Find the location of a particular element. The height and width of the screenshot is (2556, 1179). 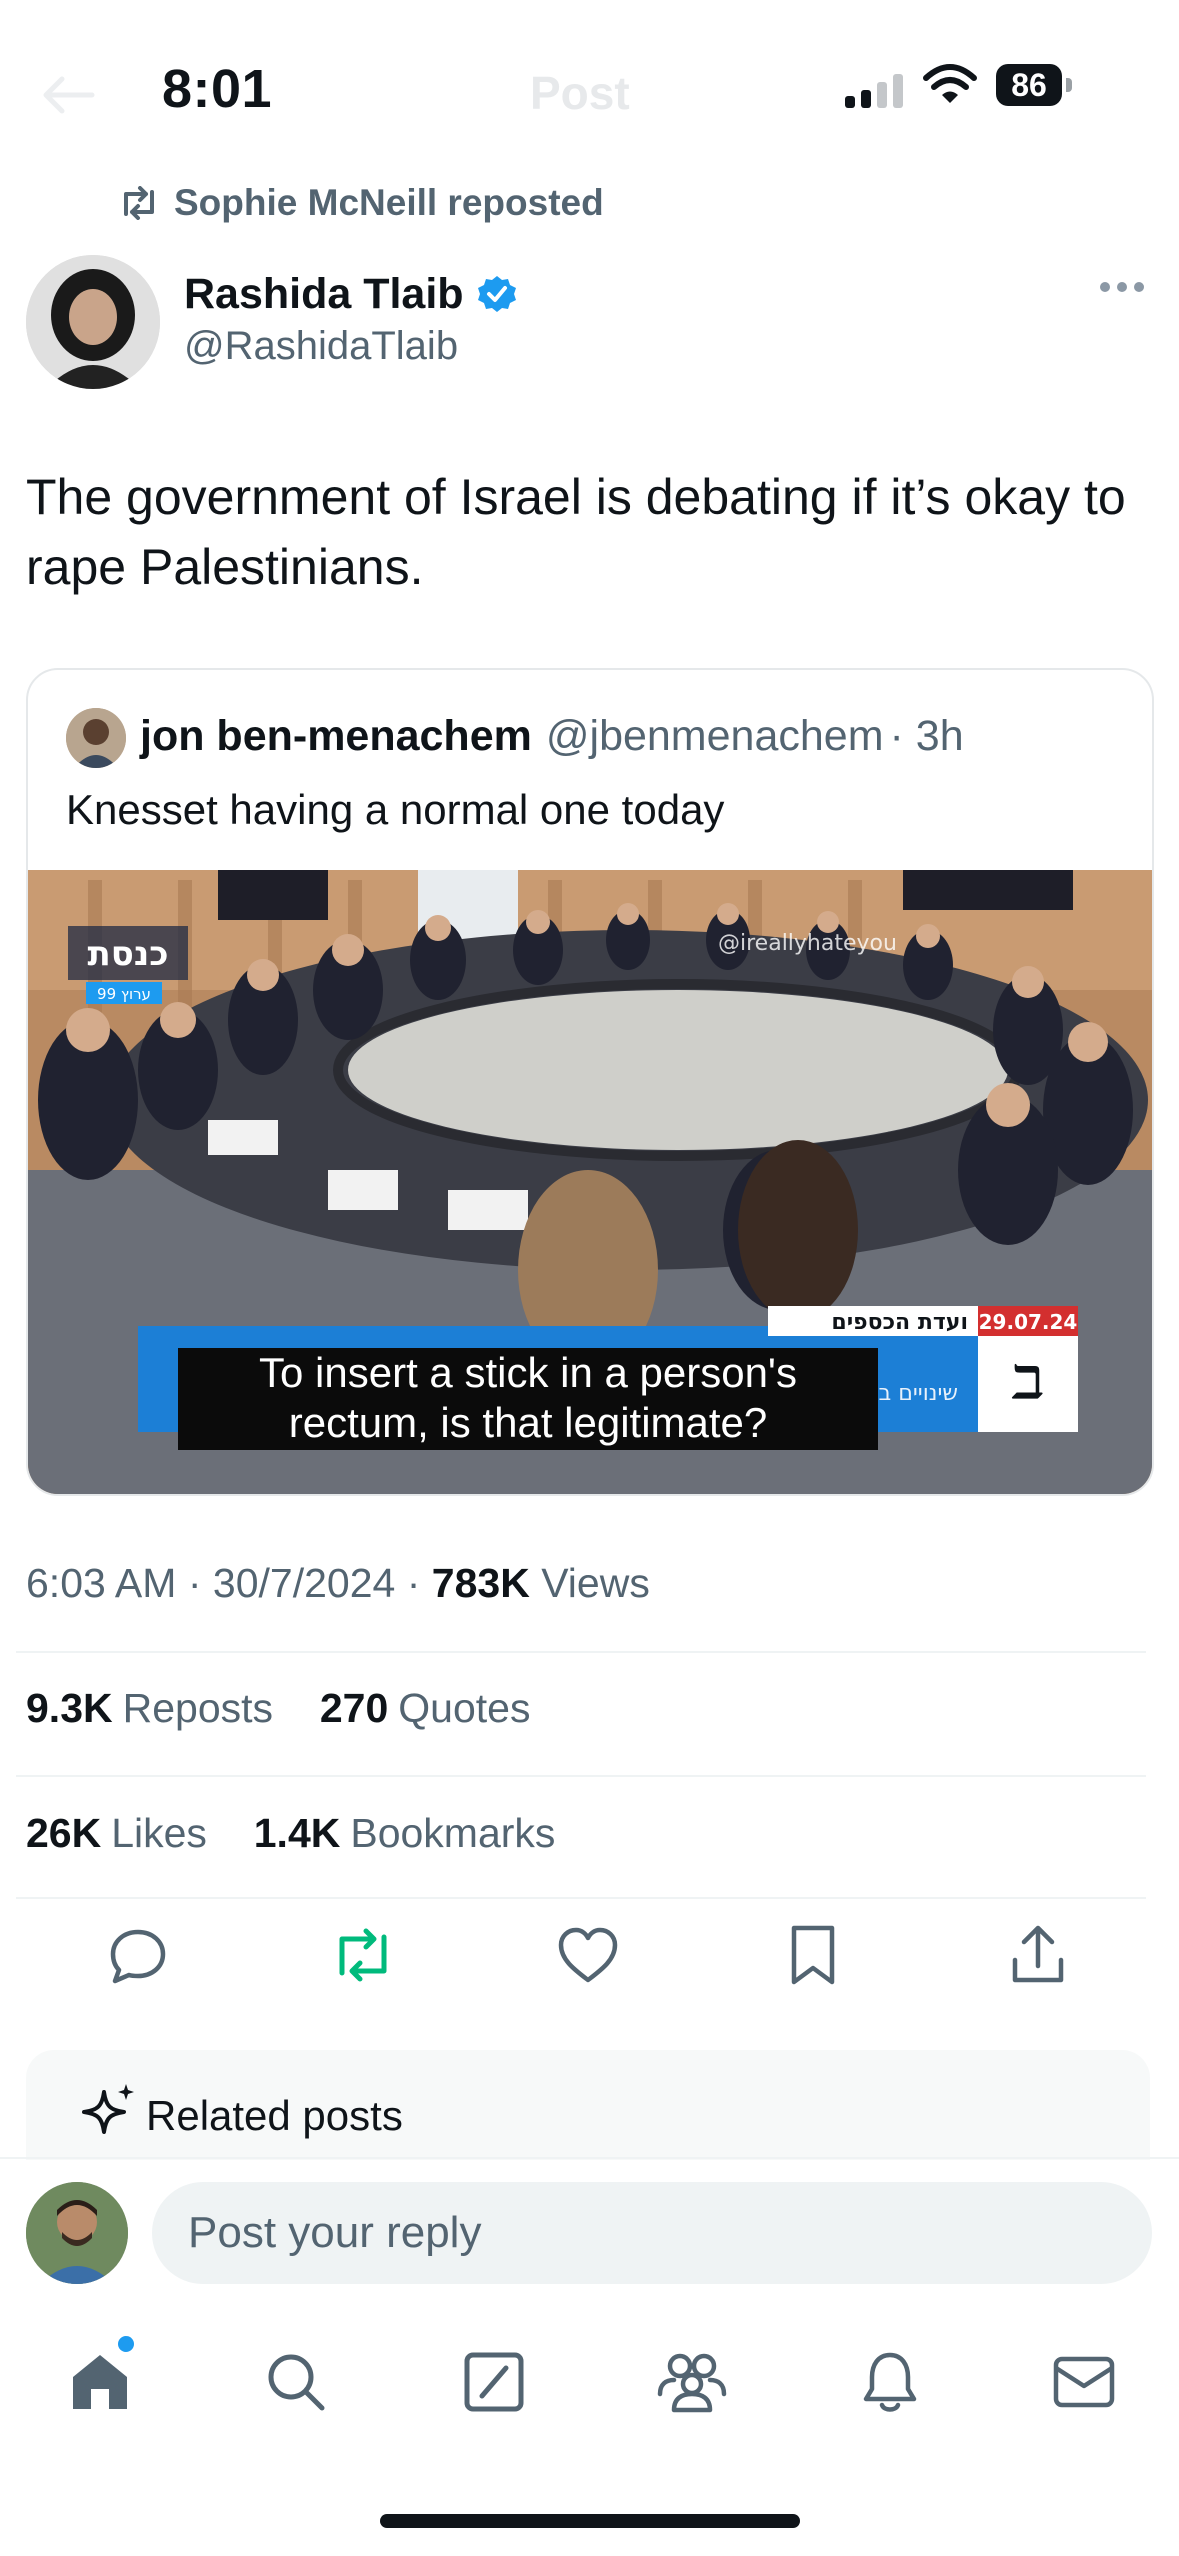

caption-line-1: To insert a stick in a person's is located at coordinates (528, 1372).